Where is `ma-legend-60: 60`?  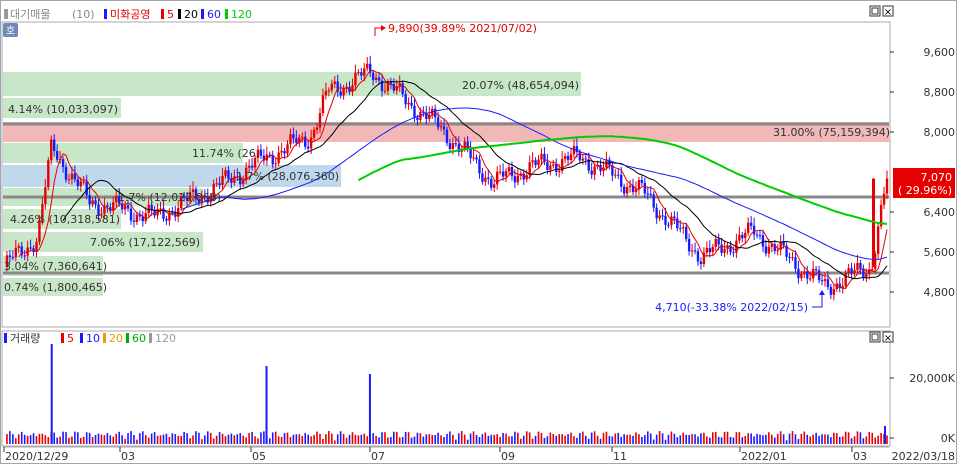 ma-legend-60: 60 is located at coordinates (214, 14).